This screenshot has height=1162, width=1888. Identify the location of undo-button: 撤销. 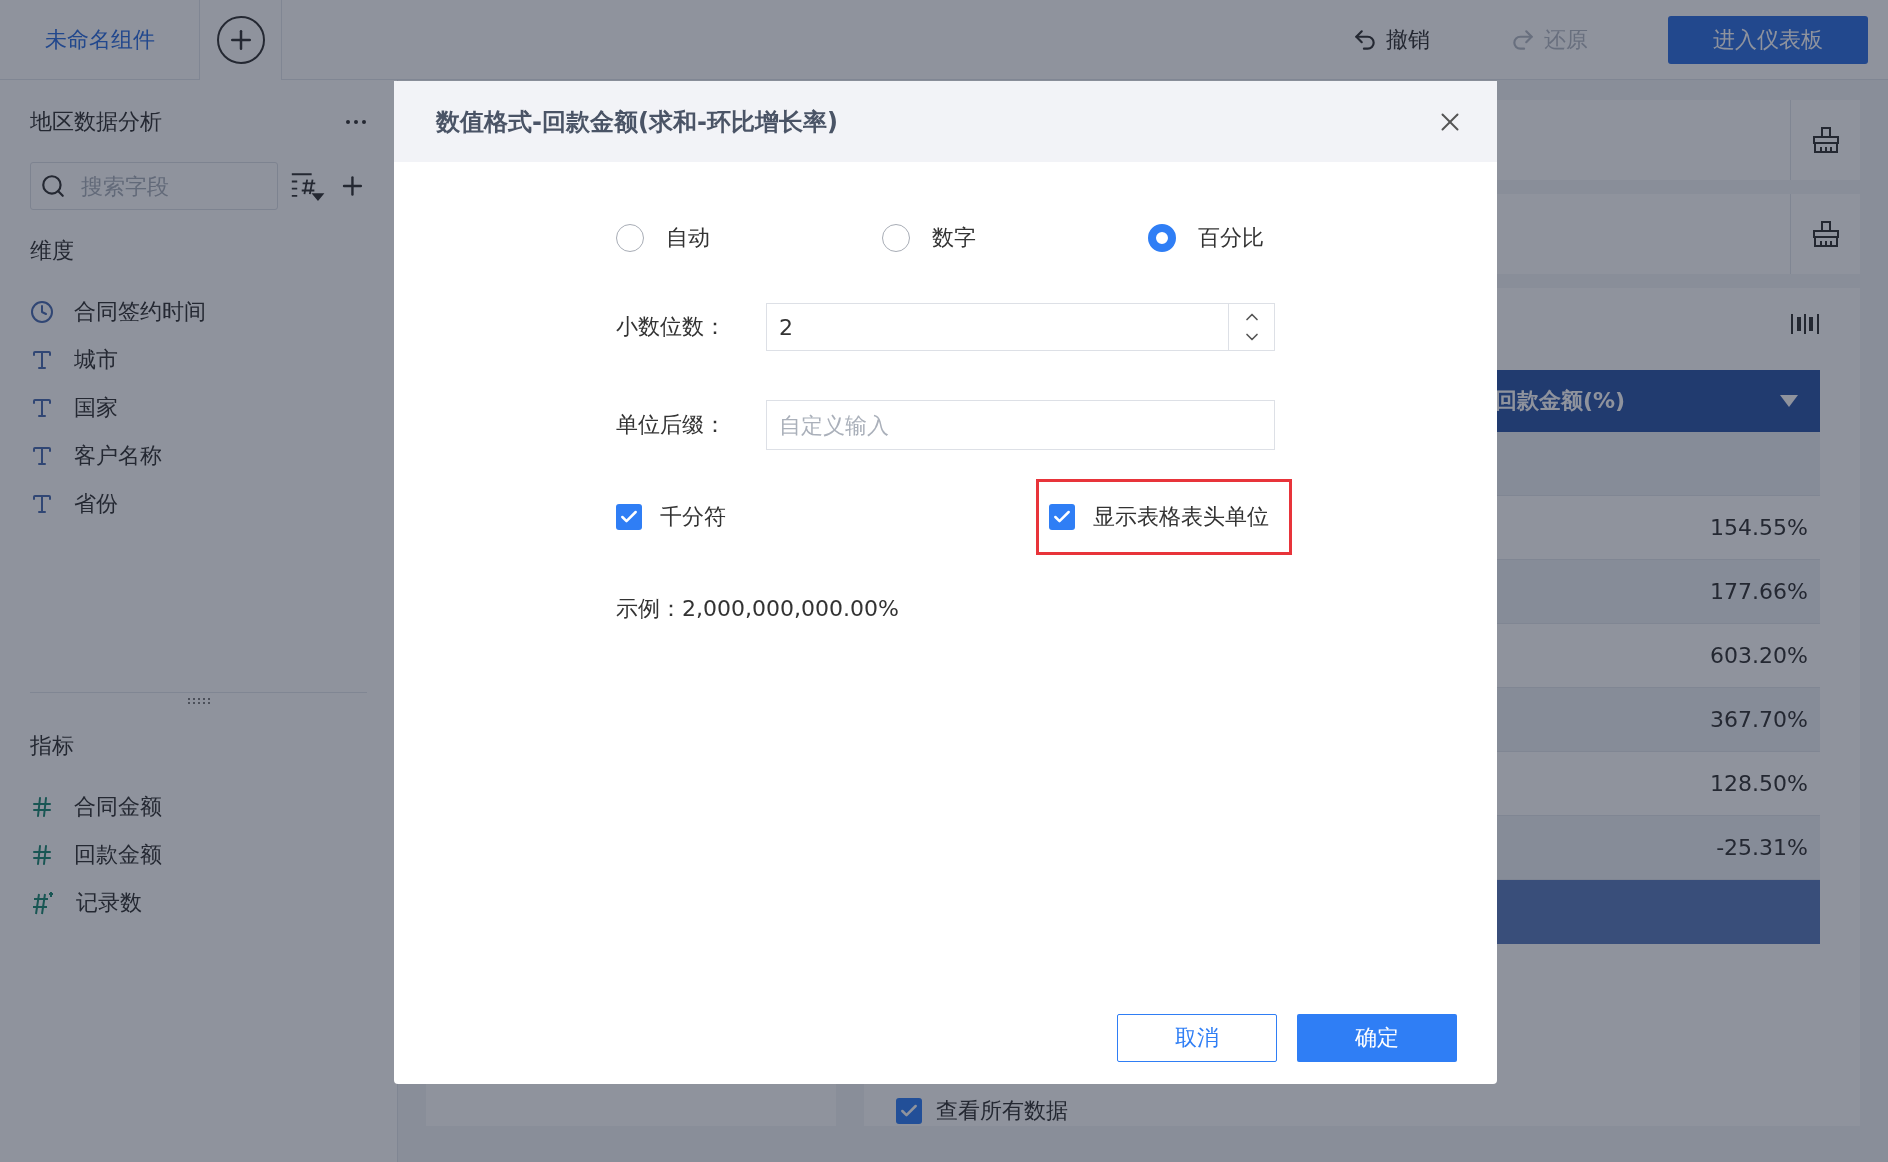
(1391, 39).